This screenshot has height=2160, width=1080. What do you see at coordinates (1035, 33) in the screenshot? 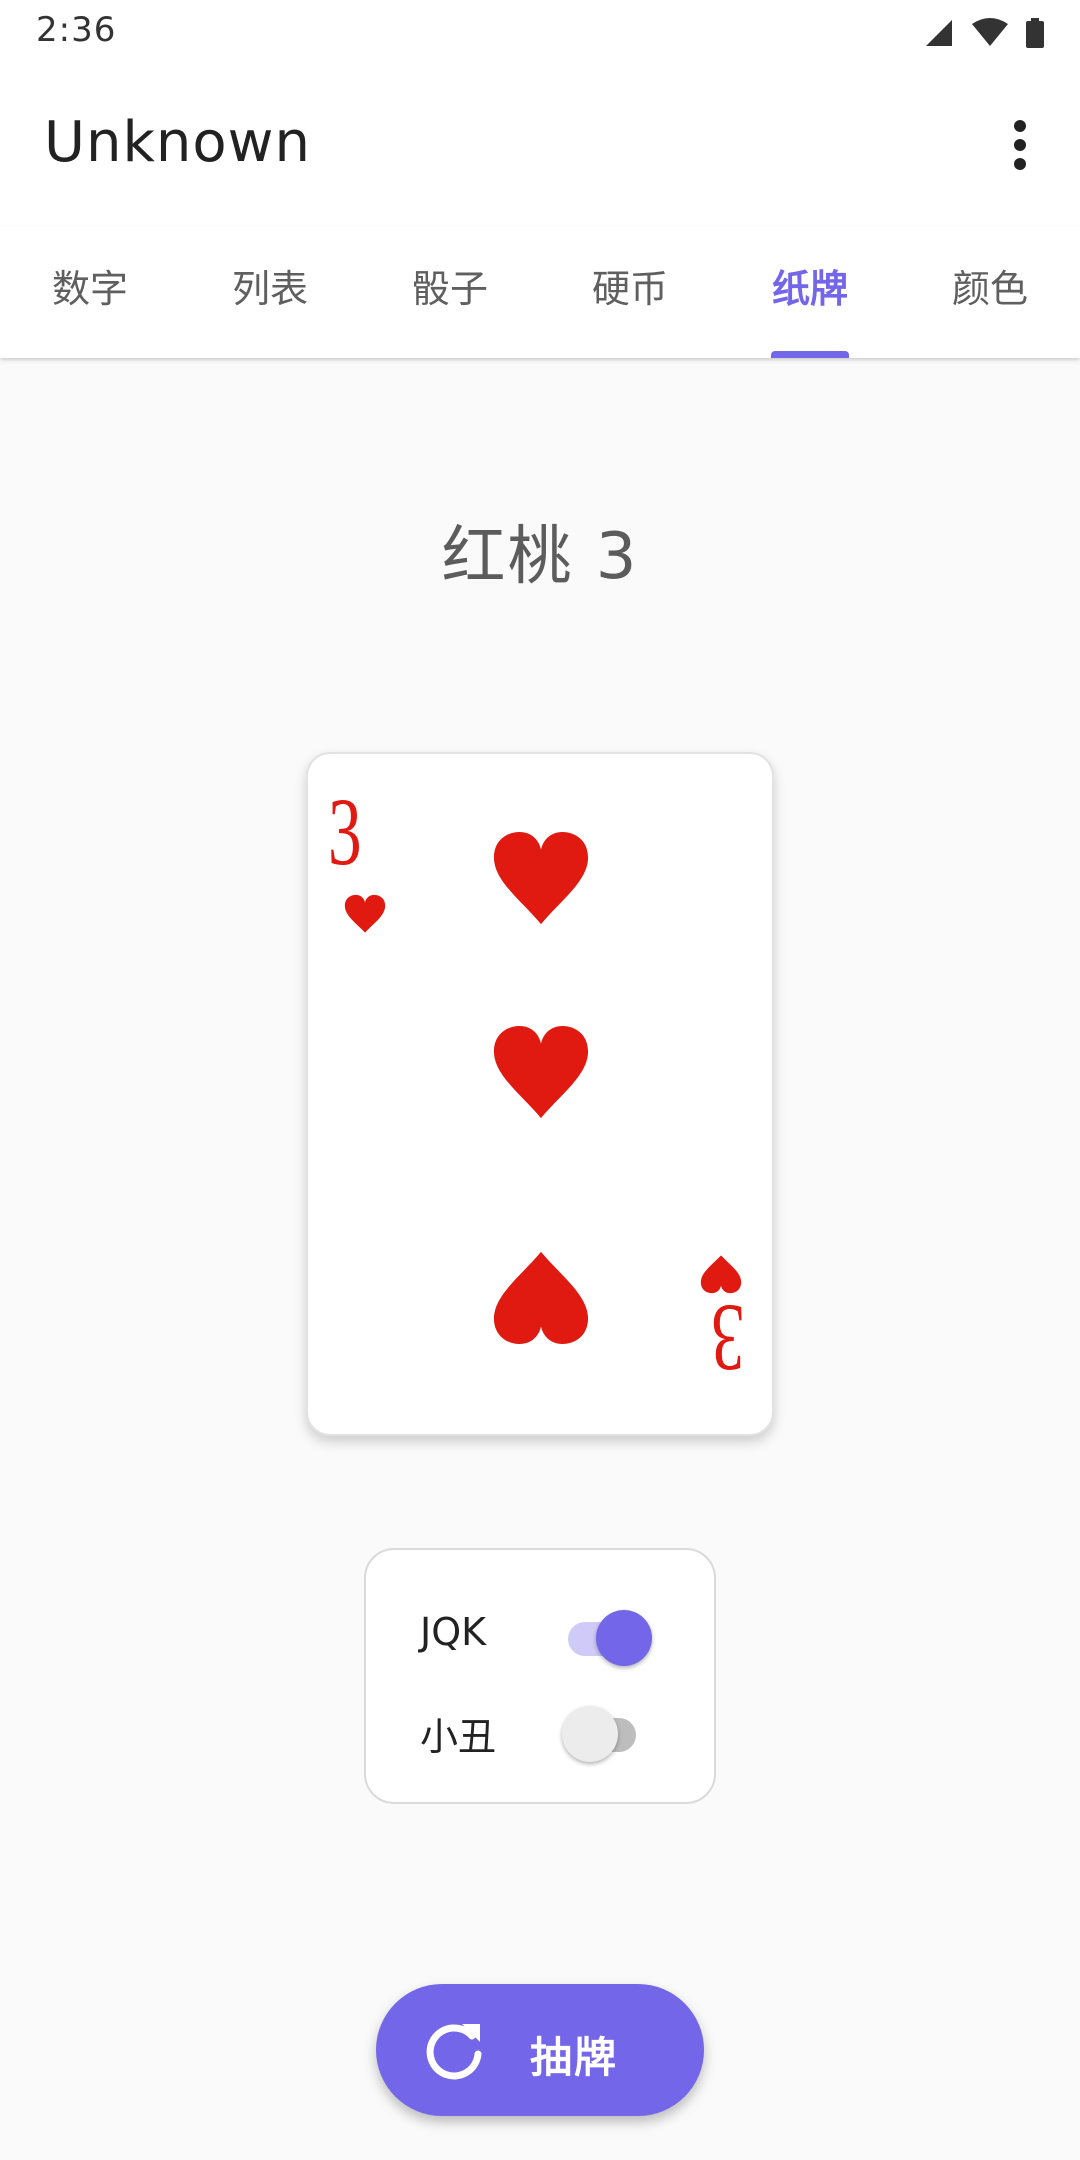
I see `battery-icon` at bounding box center [1035, 33].